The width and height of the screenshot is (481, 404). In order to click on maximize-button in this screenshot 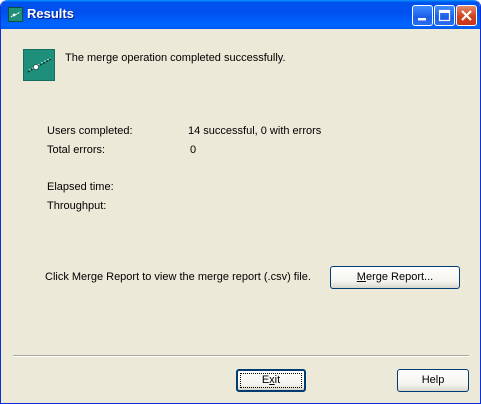, I will do `click(444, 15)`.